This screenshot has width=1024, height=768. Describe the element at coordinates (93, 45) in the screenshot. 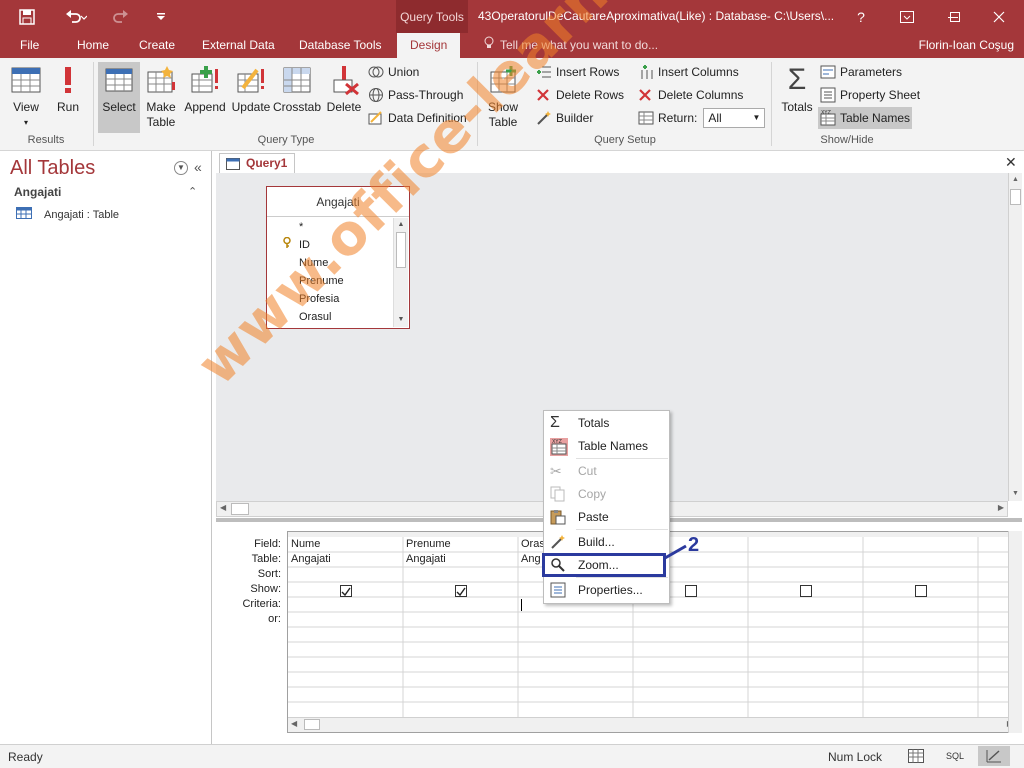

I see `tab-home: Home` at that location.